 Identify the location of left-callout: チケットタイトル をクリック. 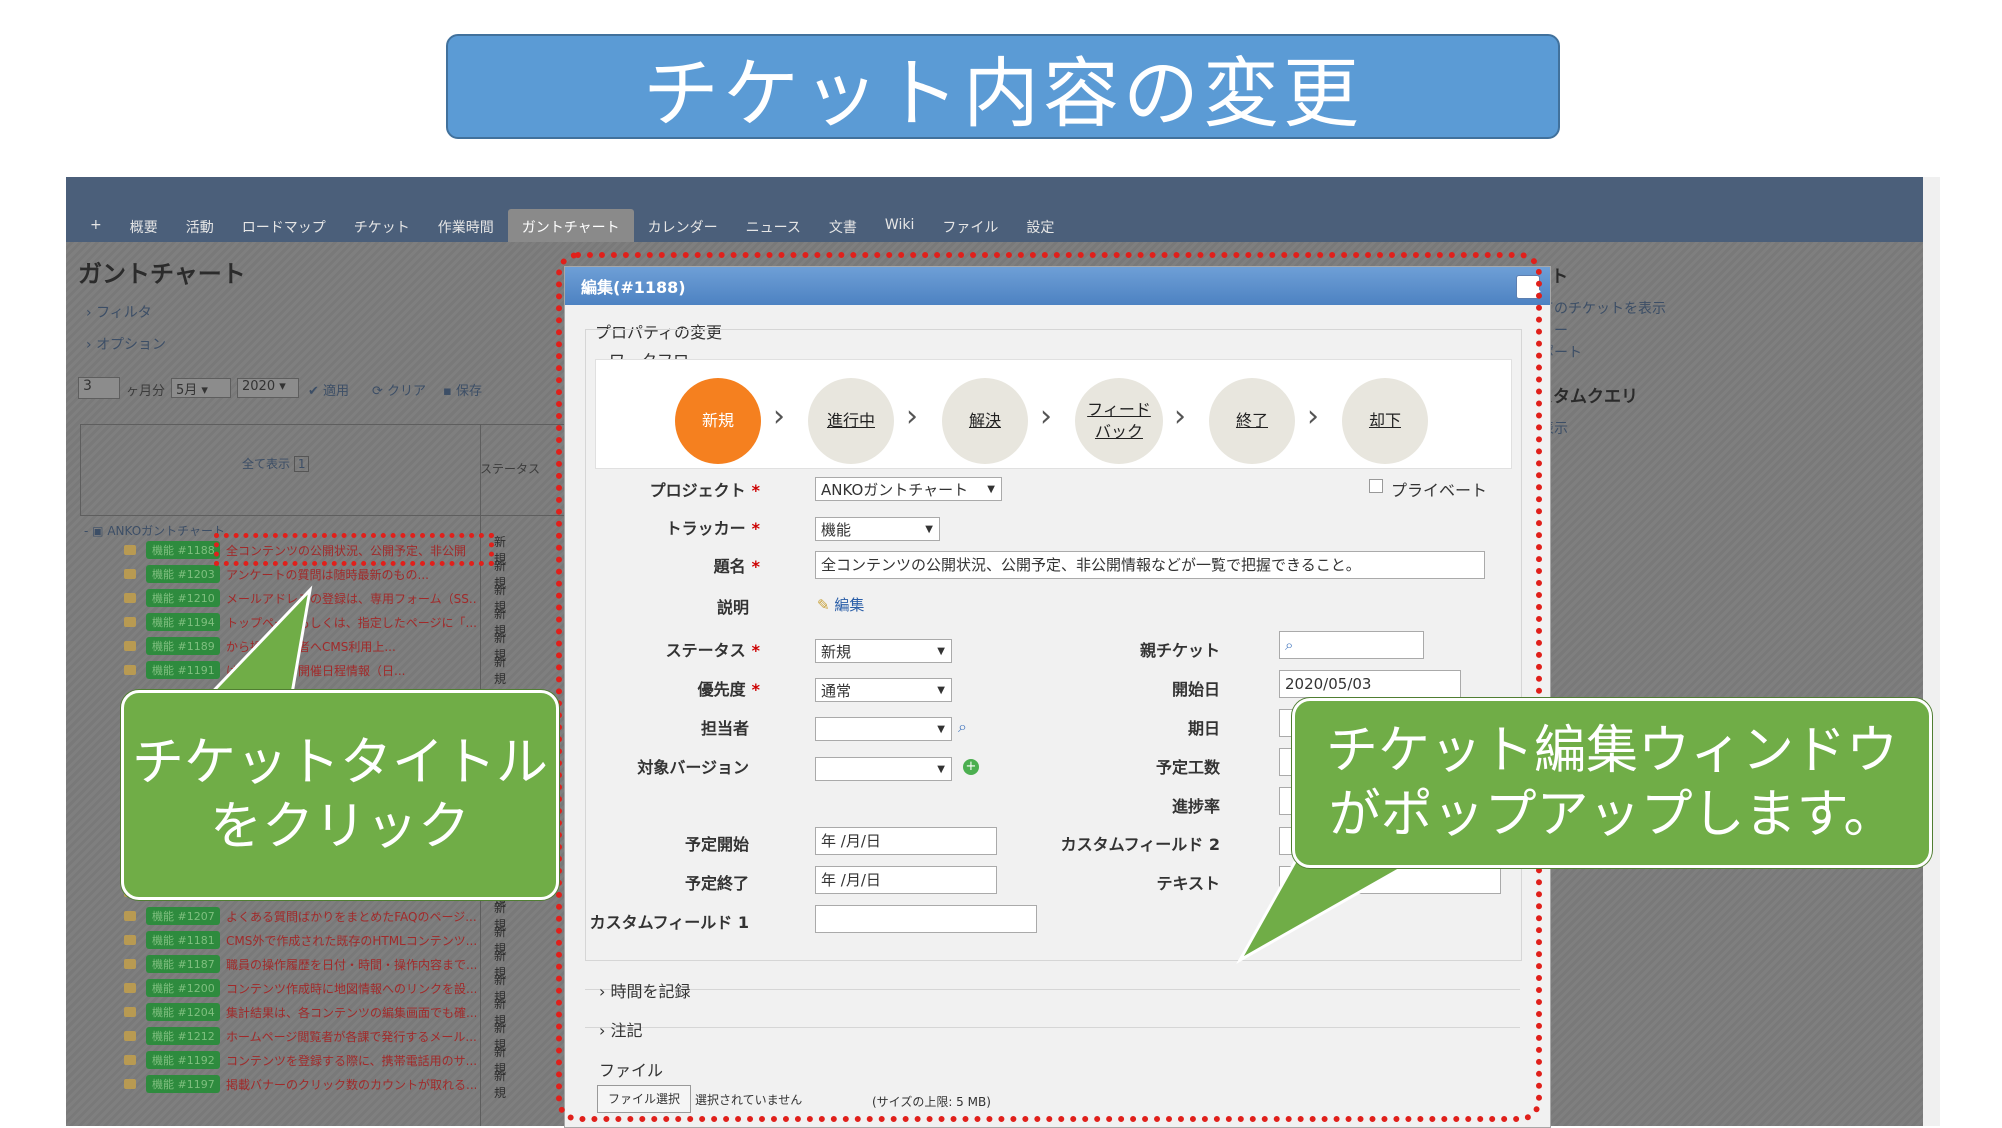
(340, 795).